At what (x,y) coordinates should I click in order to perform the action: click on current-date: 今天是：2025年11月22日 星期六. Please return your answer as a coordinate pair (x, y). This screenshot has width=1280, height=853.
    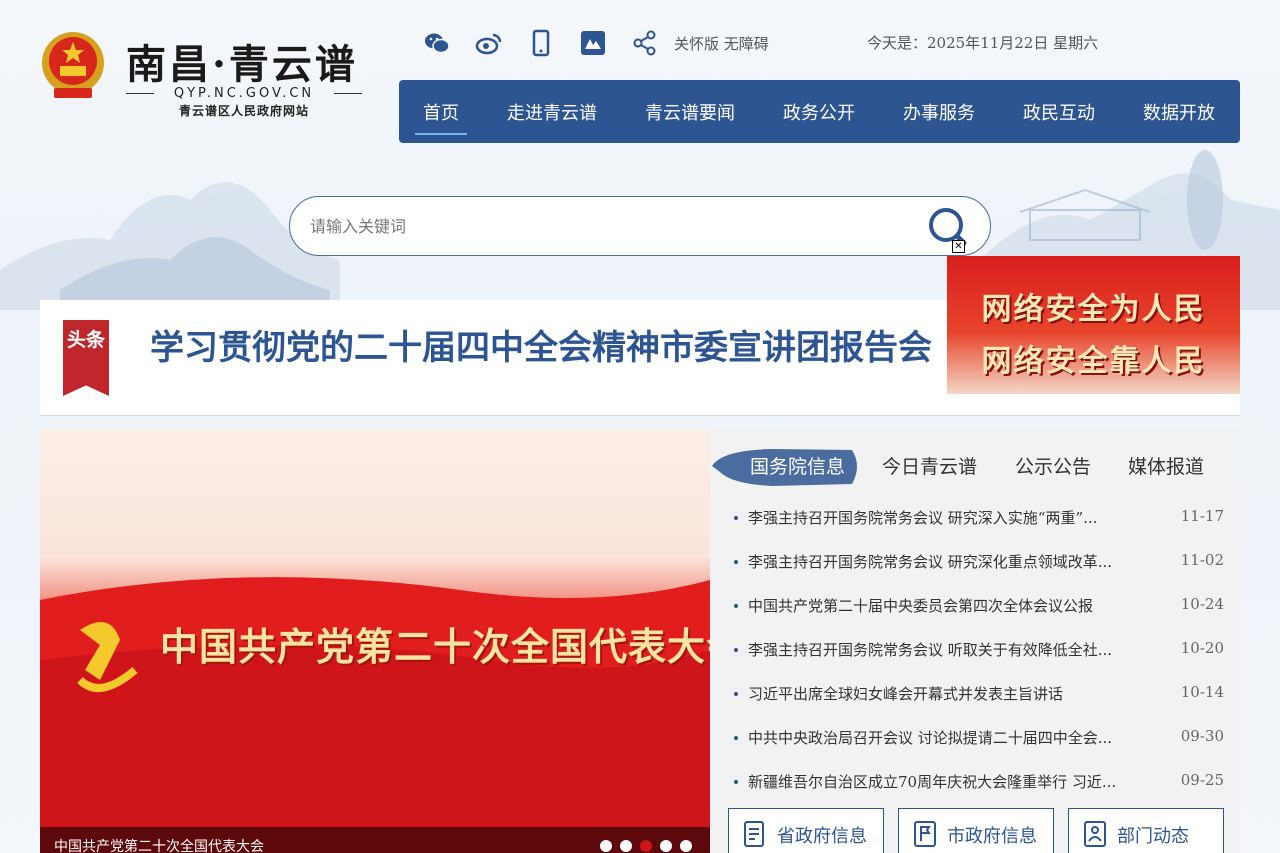
    Looking at the image, I should click on (983, 43).